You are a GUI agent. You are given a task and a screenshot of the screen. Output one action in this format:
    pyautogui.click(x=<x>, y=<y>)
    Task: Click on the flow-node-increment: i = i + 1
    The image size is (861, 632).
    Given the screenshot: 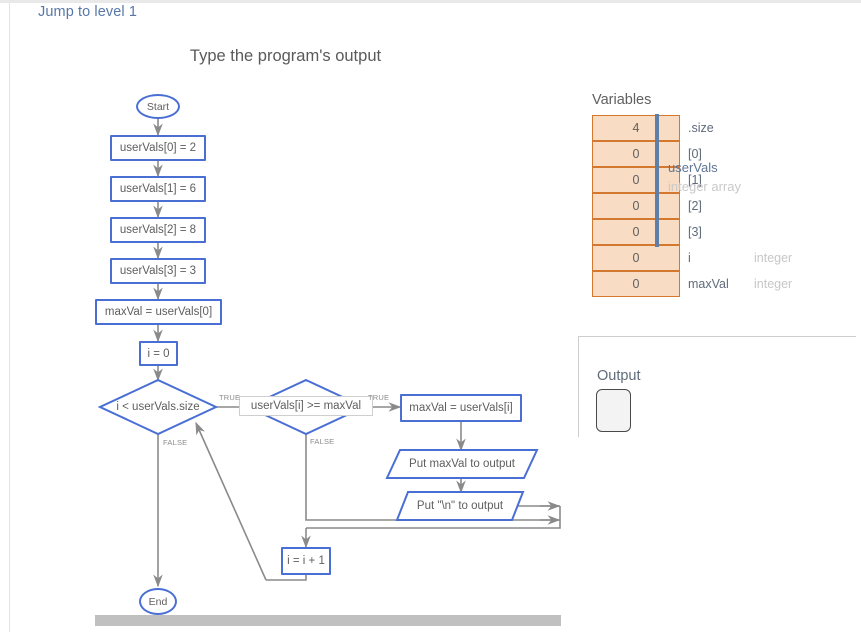 What is the action you would take?
    pyautogui.click(x=306, y=561)
    